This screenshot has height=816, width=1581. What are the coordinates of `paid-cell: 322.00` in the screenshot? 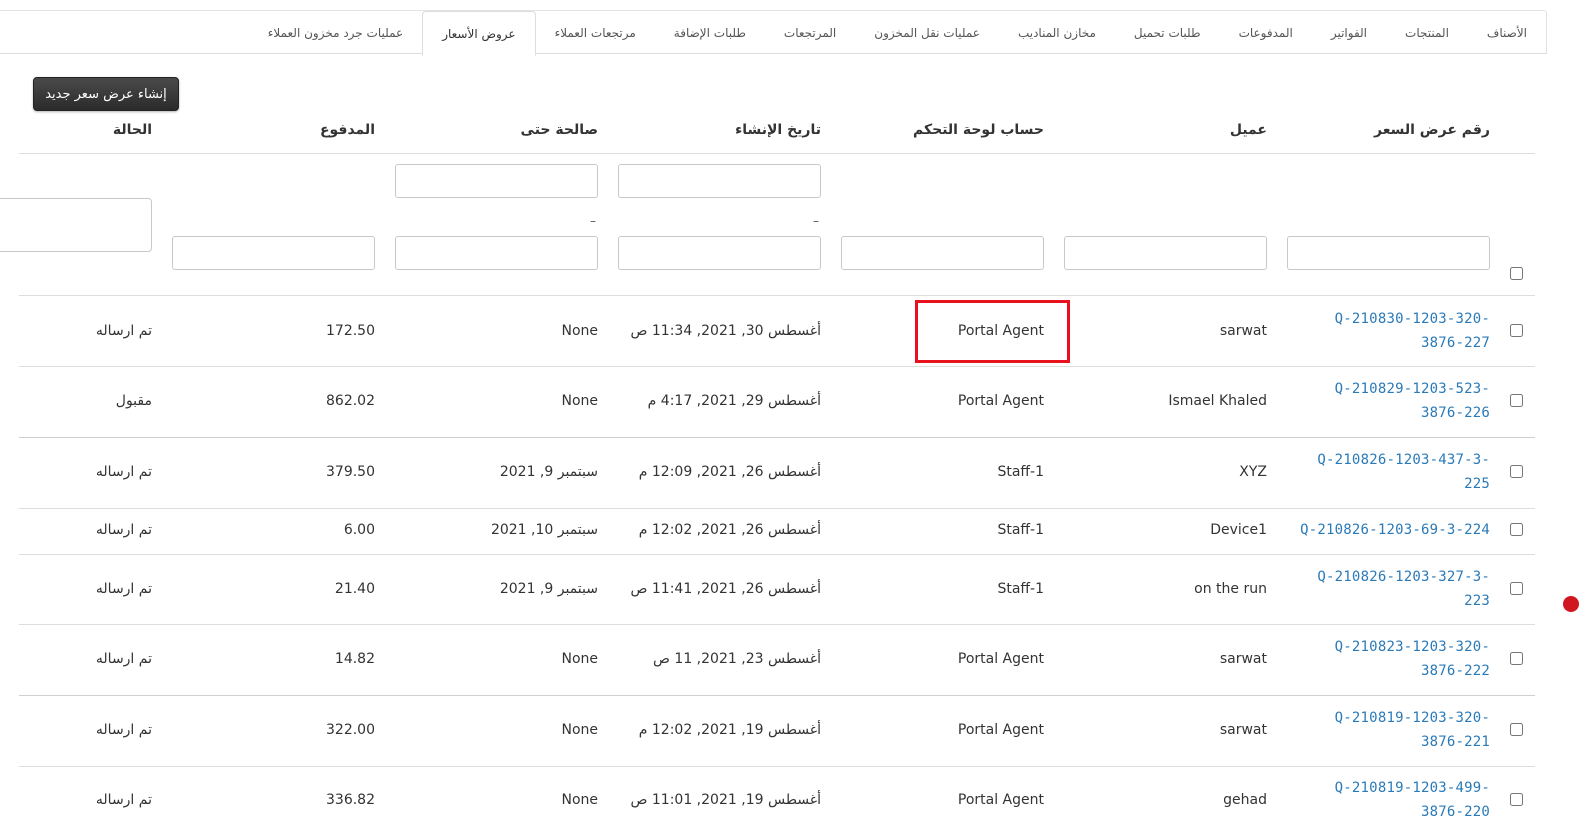 It's located at (350, 730).